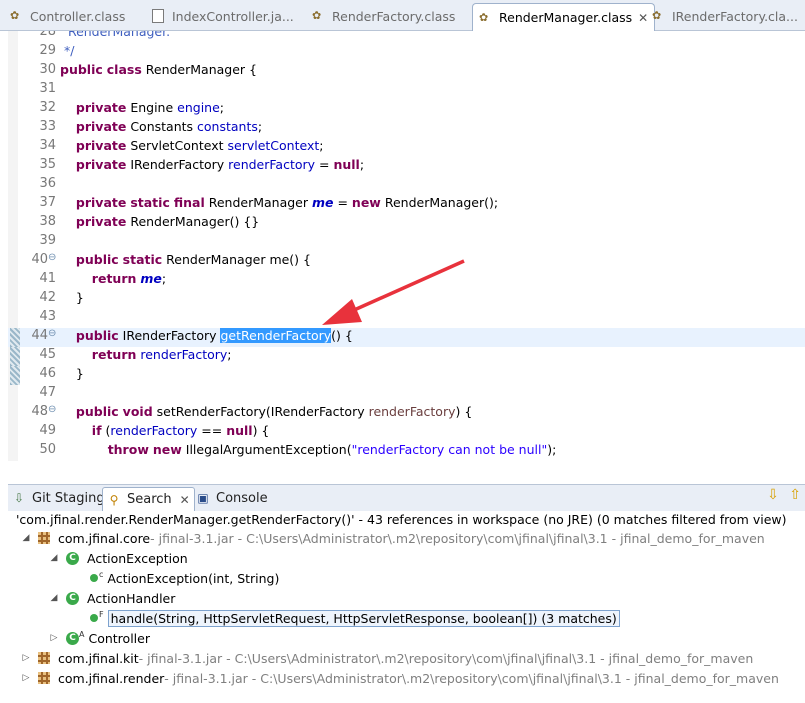  What do you see at coordinates (159, 16) in the screenshot?
I see `java-file-icon` at bounding box center [159, 16].